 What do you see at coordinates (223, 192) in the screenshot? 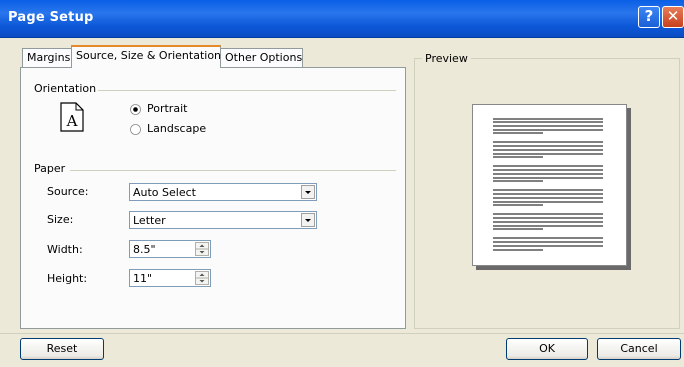
I see `source-dropdown: Auto Select` at bounding box center [223, 192].